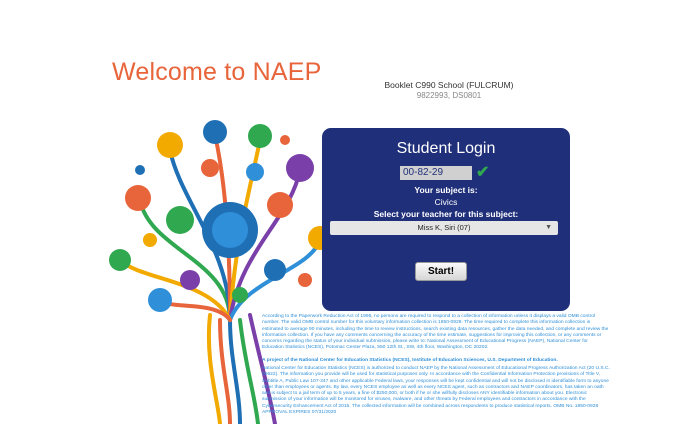 Image resolution: width=676 pixels, height=424 pixels. Describe the element at coordinates (483, 172) in the screenshot. I see `check-icon: ✔` at that location.